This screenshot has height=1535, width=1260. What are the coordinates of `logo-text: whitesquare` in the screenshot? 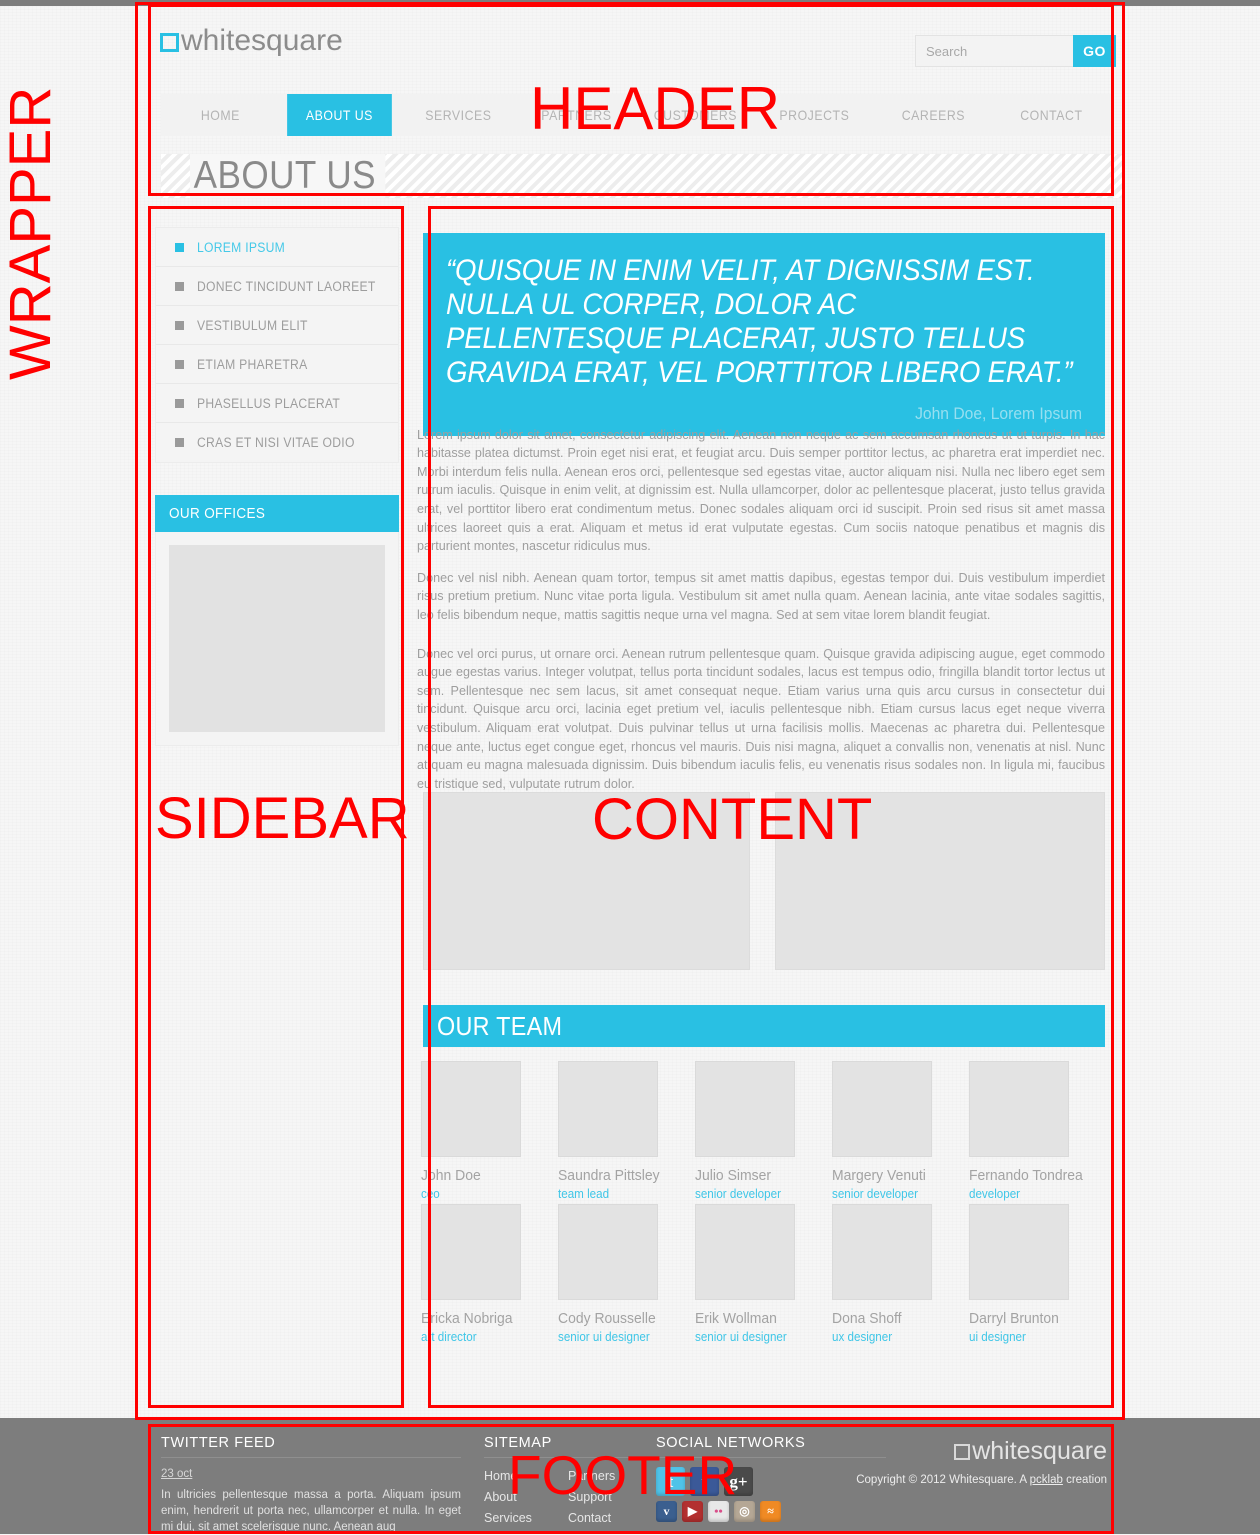 It's located at (262, 40).